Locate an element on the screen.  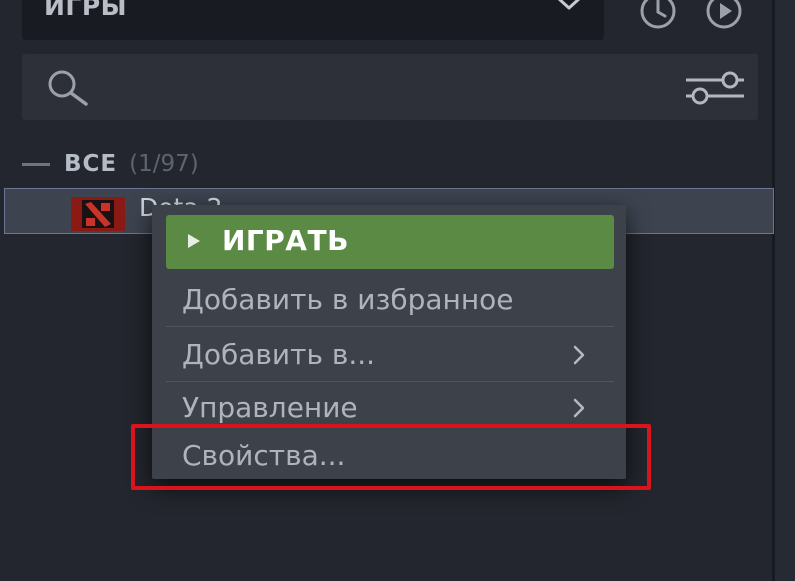
dota-icon is located at coordinates (98, 214).